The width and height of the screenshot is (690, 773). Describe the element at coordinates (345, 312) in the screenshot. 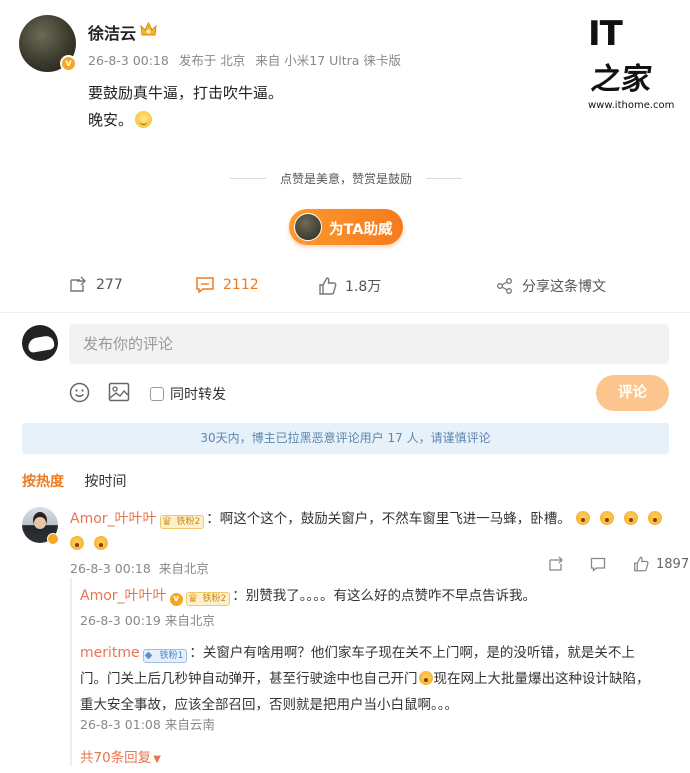

I see `divider` at that location.